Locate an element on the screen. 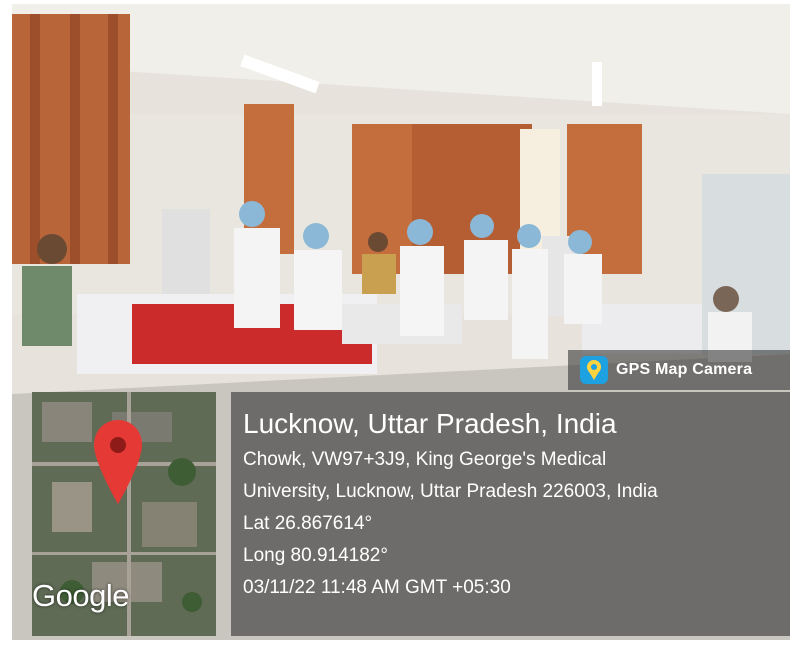 This screenshot has width=793, height=650. datetime: 03/11/22 11:48 AM GMT +05:30 is located at coordinates (377, 587).